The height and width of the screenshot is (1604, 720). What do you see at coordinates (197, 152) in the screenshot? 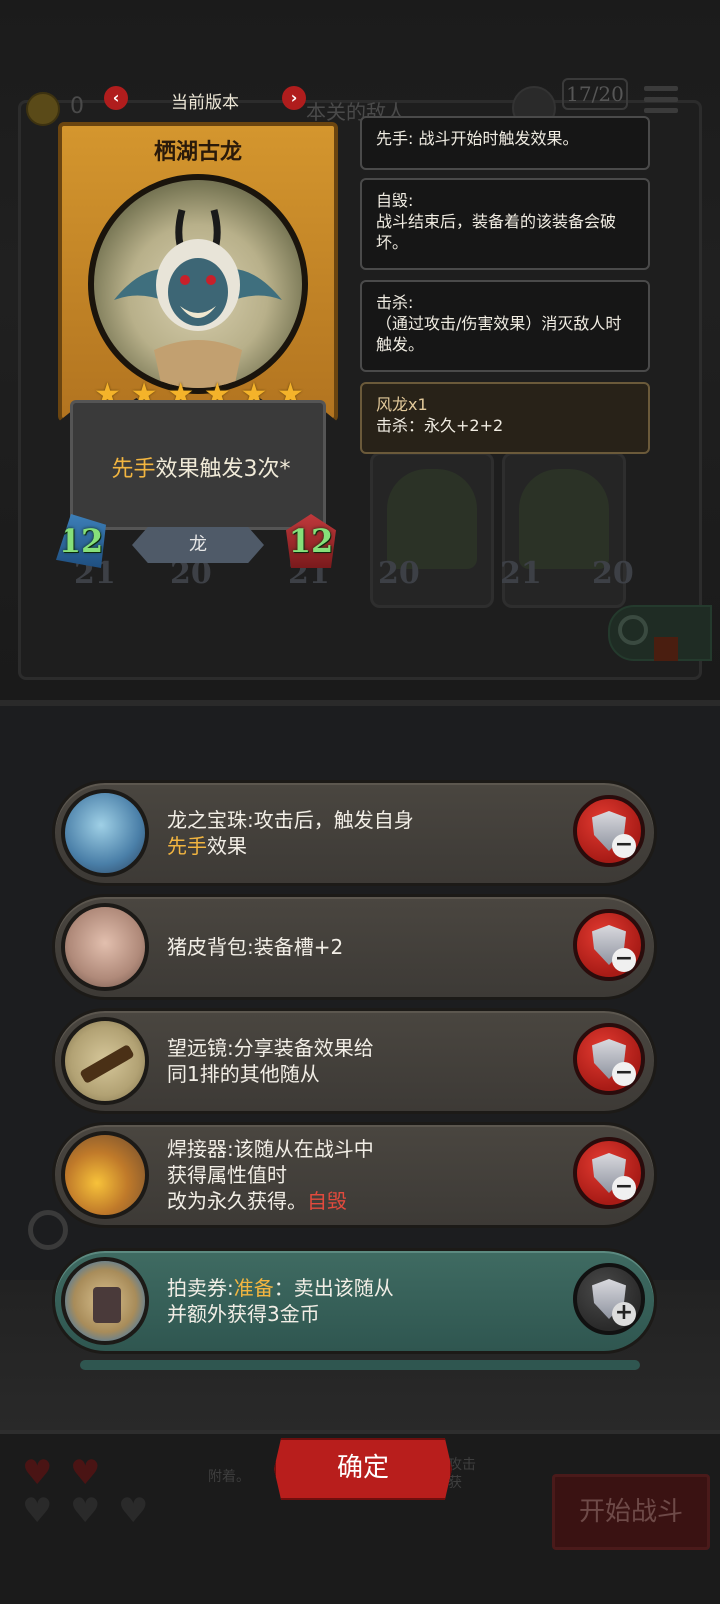
I see `card-name: 栖湖古龙` at bounding box center [197, 152].